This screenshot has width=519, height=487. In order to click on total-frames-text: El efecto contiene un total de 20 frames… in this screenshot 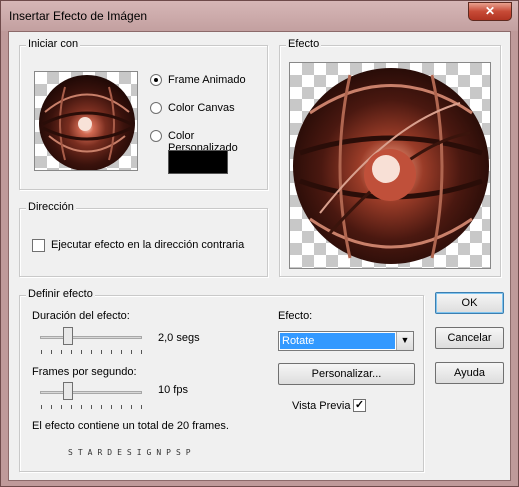, I will do `click(130, 426)`.